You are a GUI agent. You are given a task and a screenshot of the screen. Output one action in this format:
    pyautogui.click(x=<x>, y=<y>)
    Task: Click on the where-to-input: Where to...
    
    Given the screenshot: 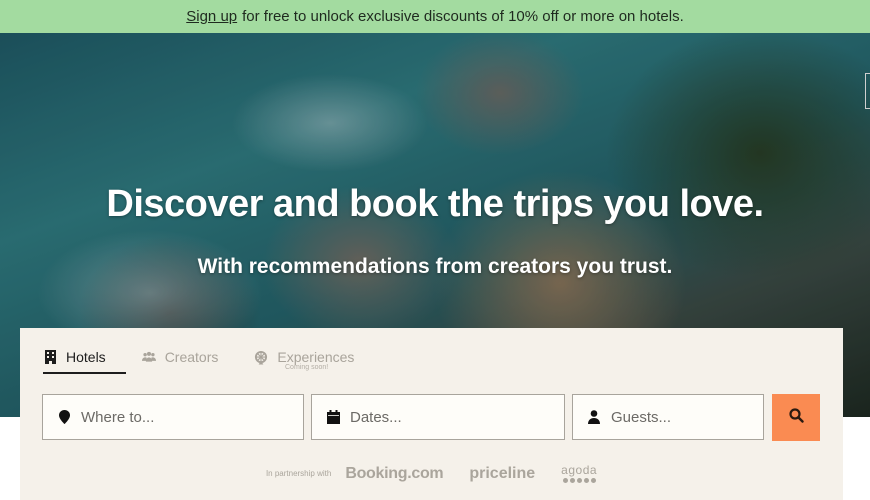 What is the action you would take?
    pyautogui.click(x=173, y=417)
    